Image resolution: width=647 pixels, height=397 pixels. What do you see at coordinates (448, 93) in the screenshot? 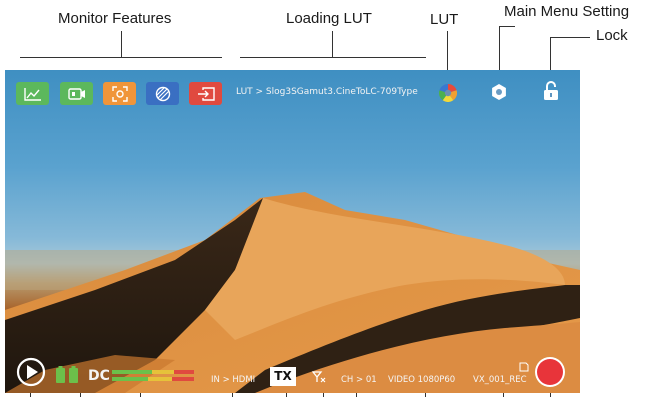
I see `lut-color-wheel-icon` at bounding box center [448, 93].